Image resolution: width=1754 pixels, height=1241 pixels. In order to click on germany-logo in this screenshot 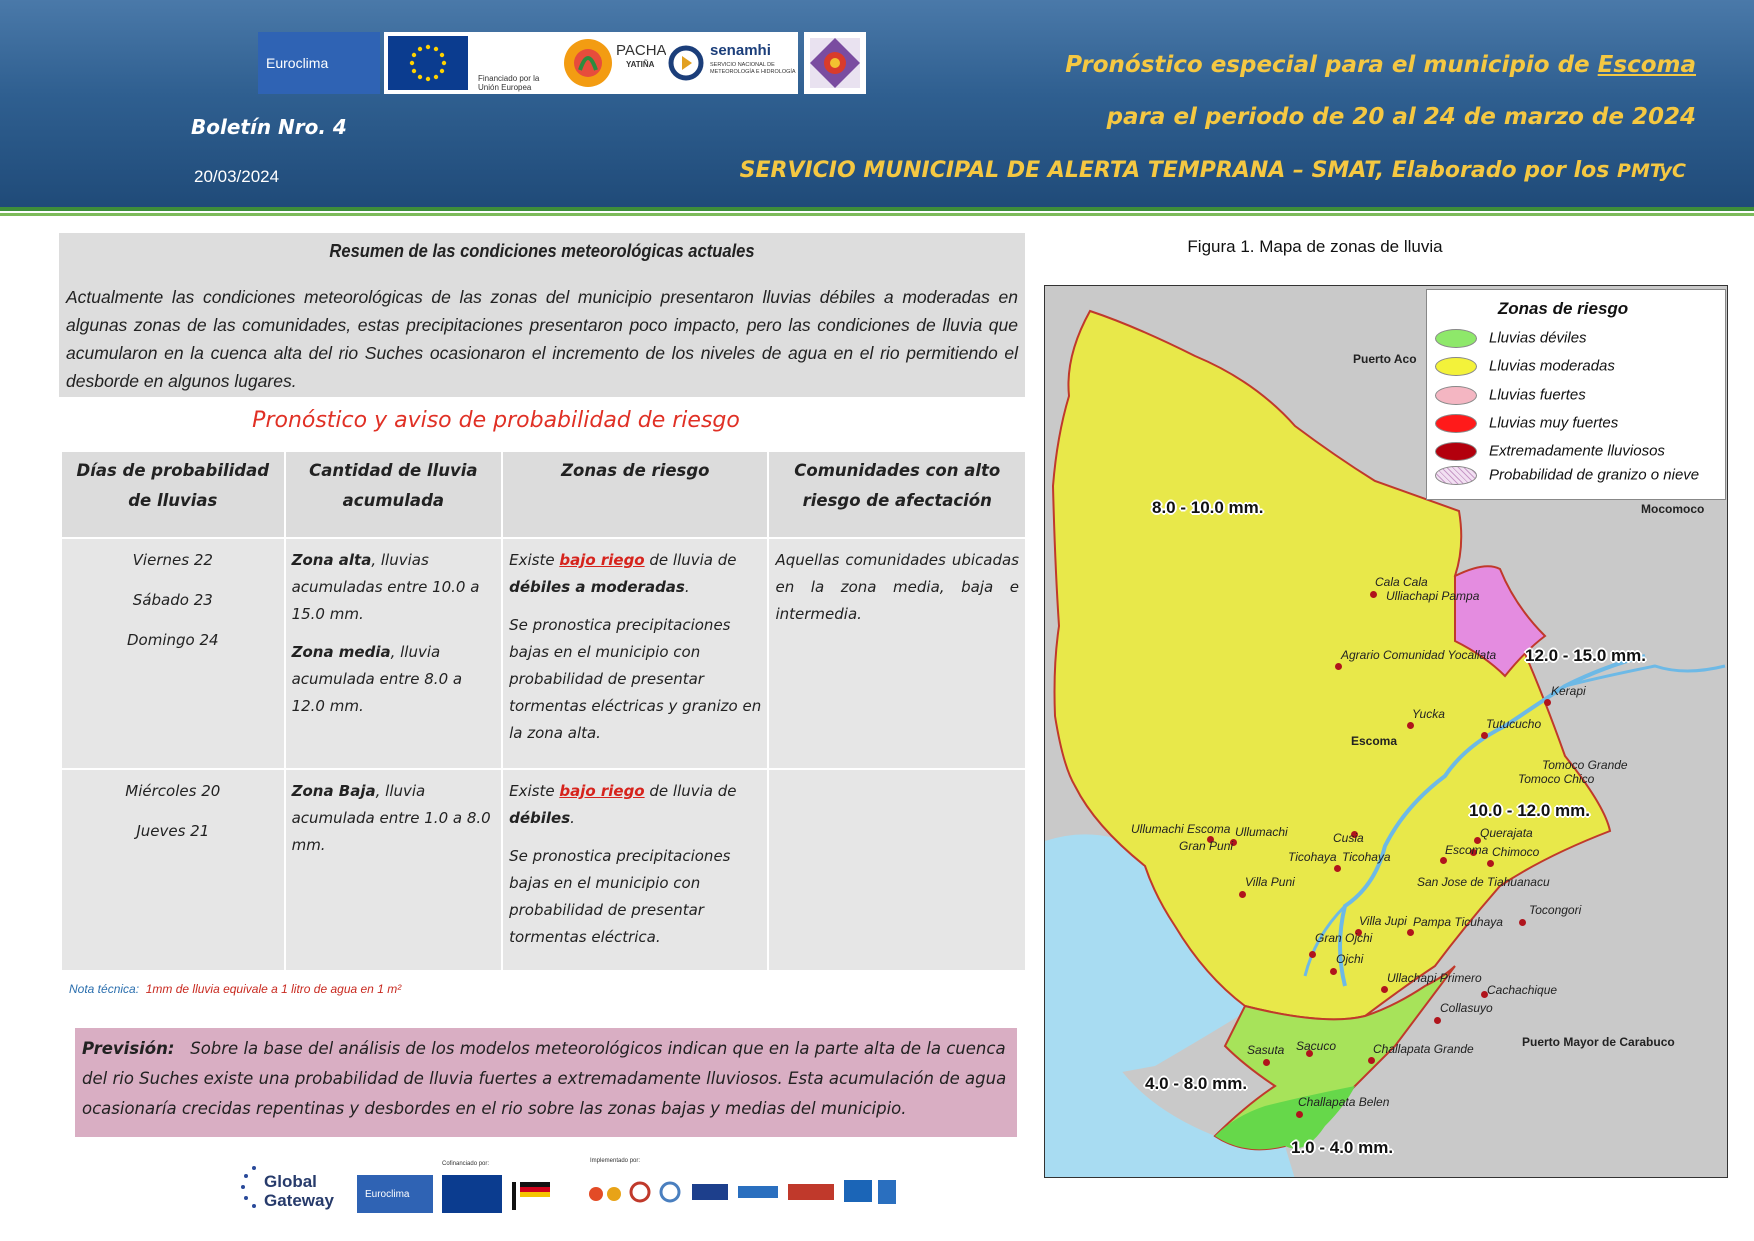, I will do `click(531, 1196)`.